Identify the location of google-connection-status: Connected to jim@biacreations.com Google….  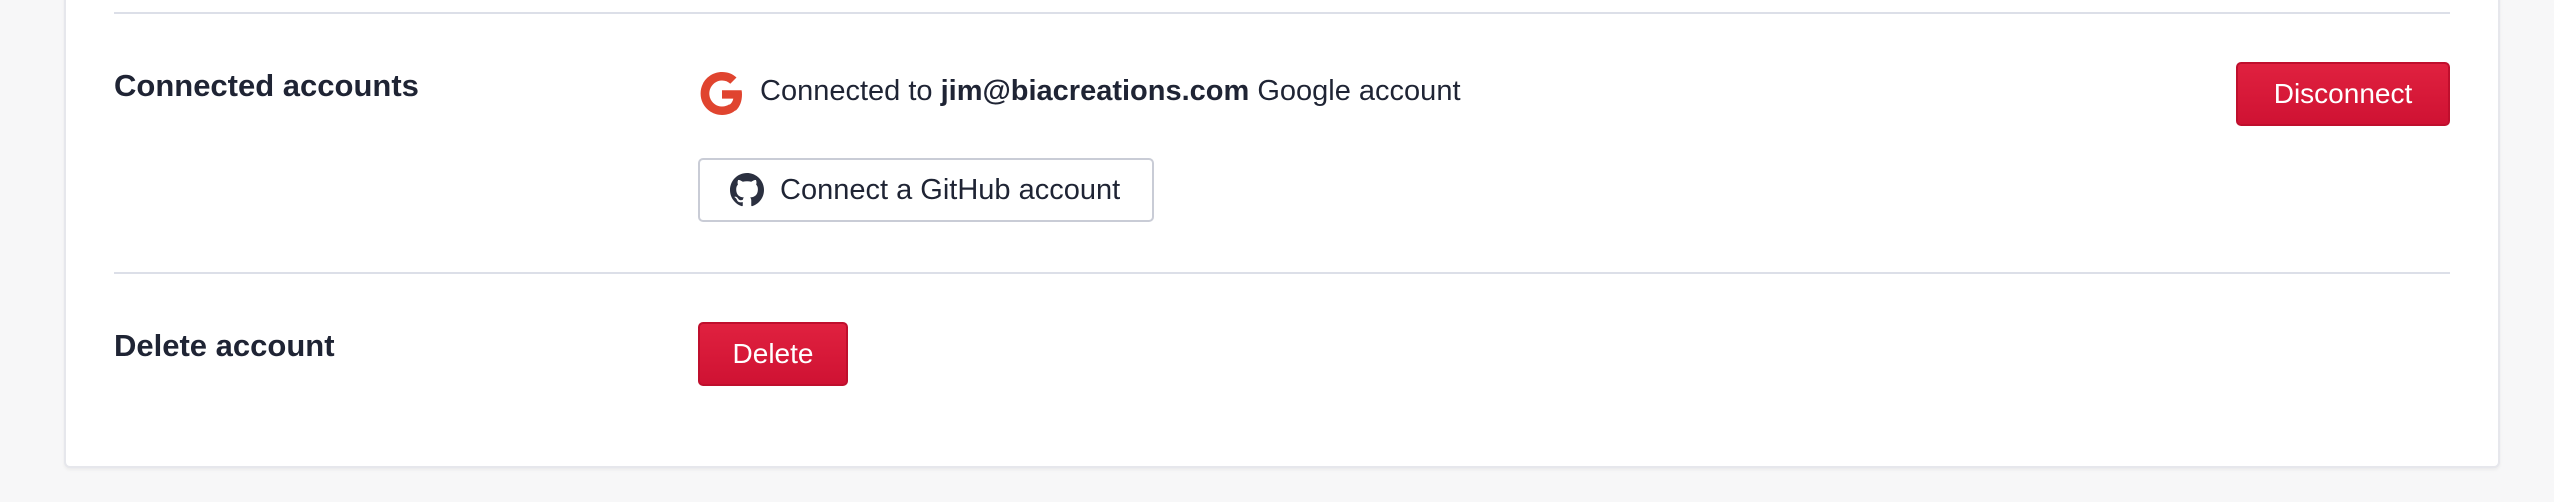
(1110, 91).